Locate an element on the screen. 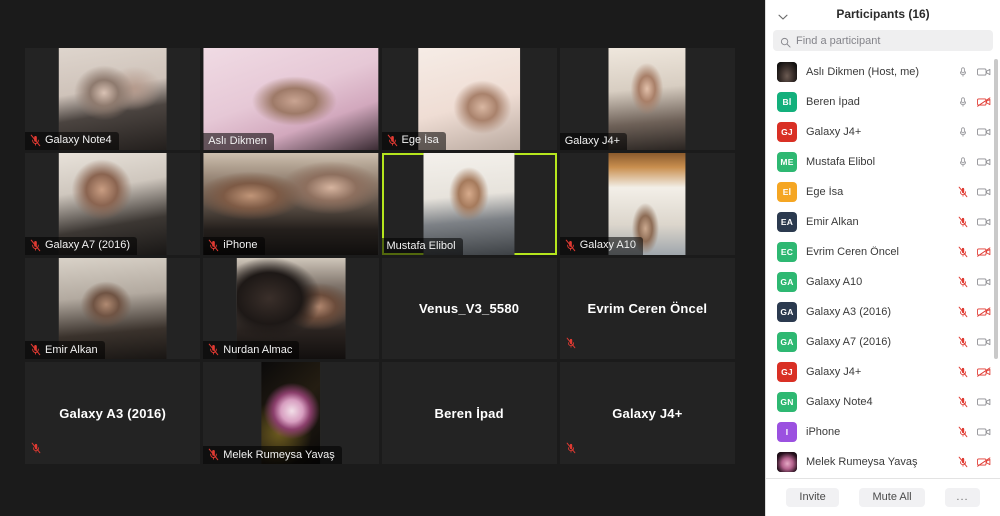 The height and width of the screenshot is (516, 1000). video-tile: Aslı Dikmen is located at coordinates (291, 99).